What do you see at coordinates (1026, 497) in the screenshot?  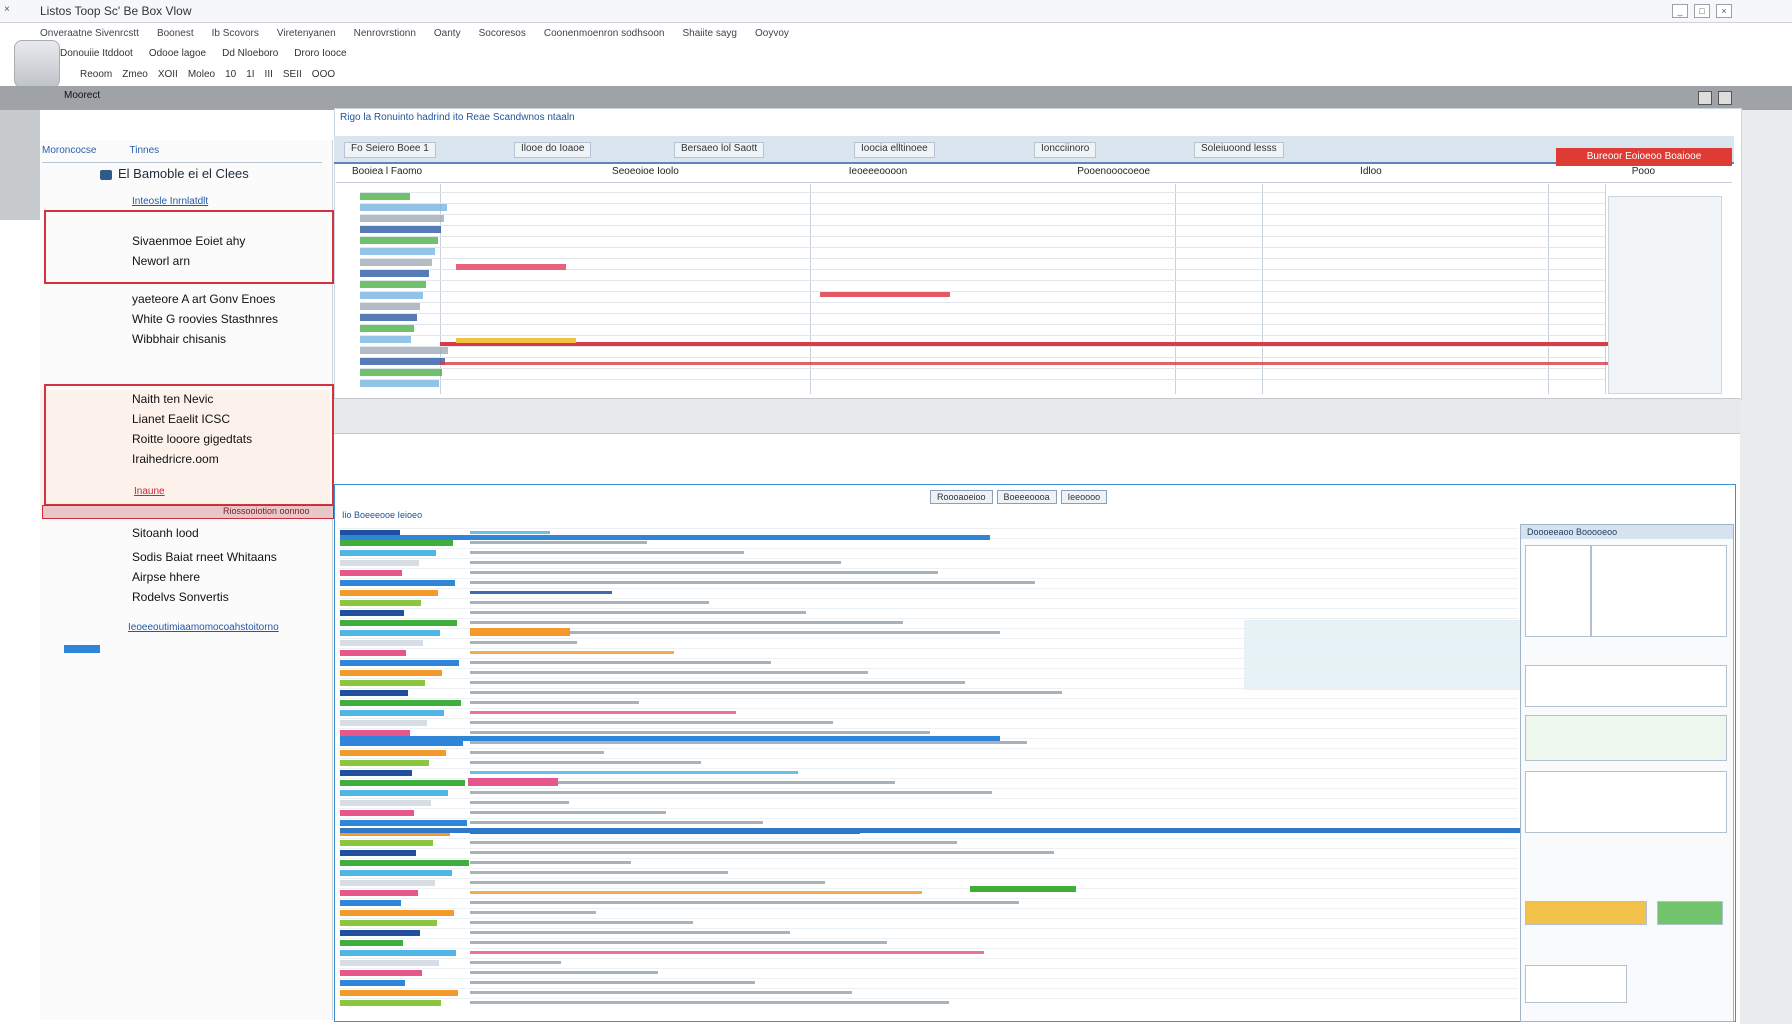 I see `lower-toolbar-button: Boeeeoooa` at bounding box center [1026, 497].